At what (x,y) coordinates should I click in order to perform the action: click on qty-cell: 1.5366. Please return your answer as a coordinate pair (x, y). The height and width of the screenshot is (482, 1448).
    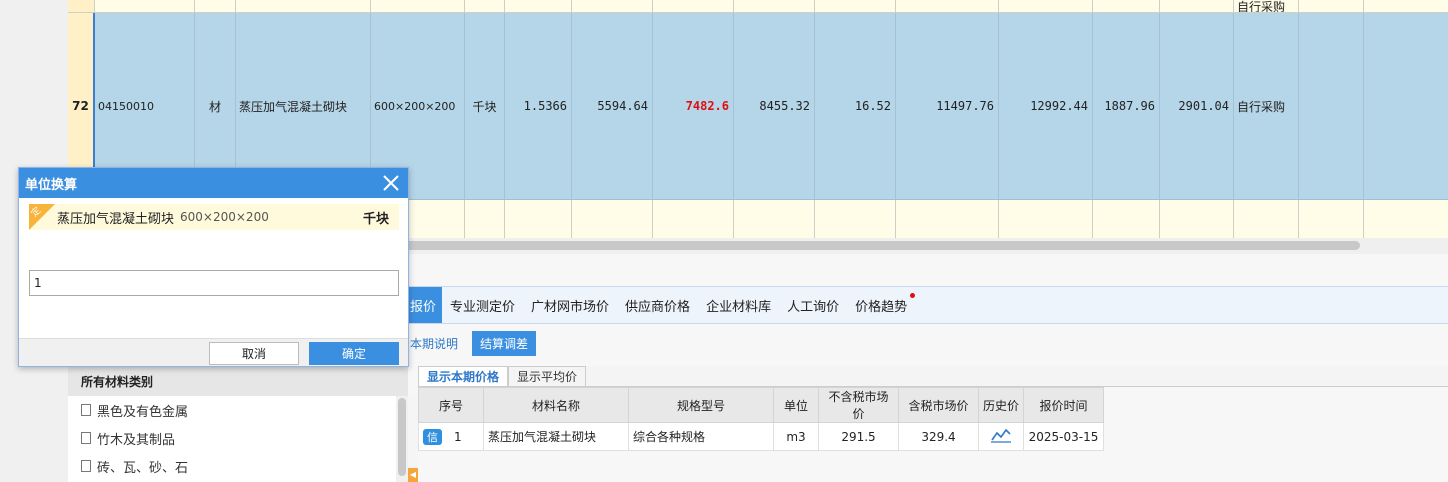
    Looking at the image, I should click on (538, 106).